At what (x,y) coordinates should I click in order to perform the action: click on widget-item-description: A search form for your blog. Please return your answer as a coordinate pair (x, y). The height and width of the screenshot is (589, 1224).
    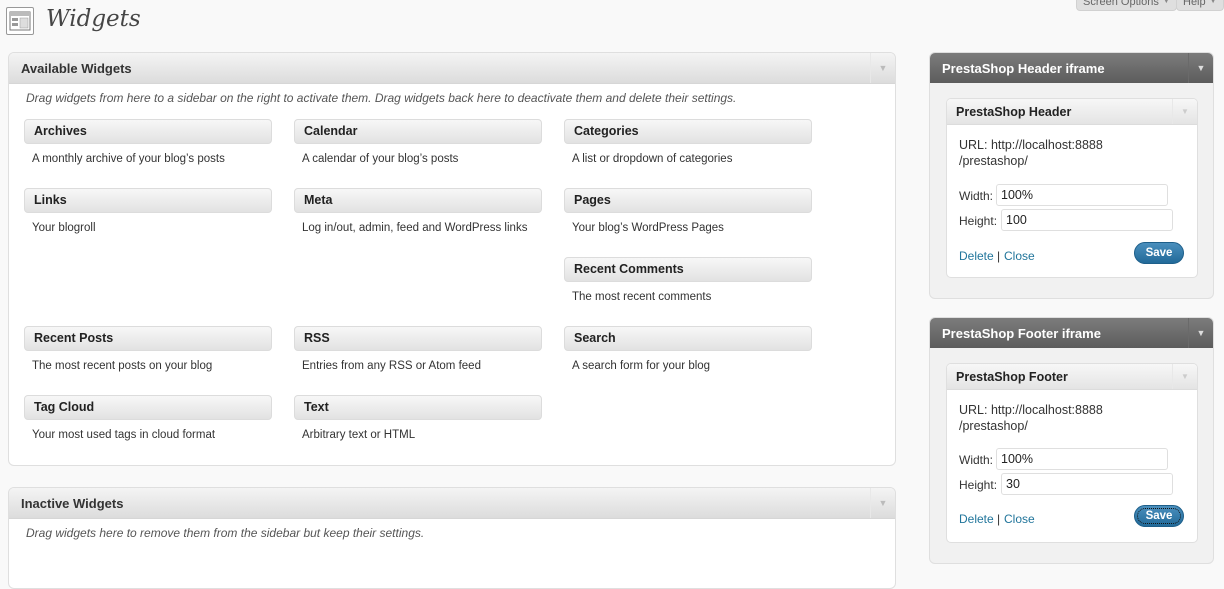
    Looking at the image, I should click on (641, 366).